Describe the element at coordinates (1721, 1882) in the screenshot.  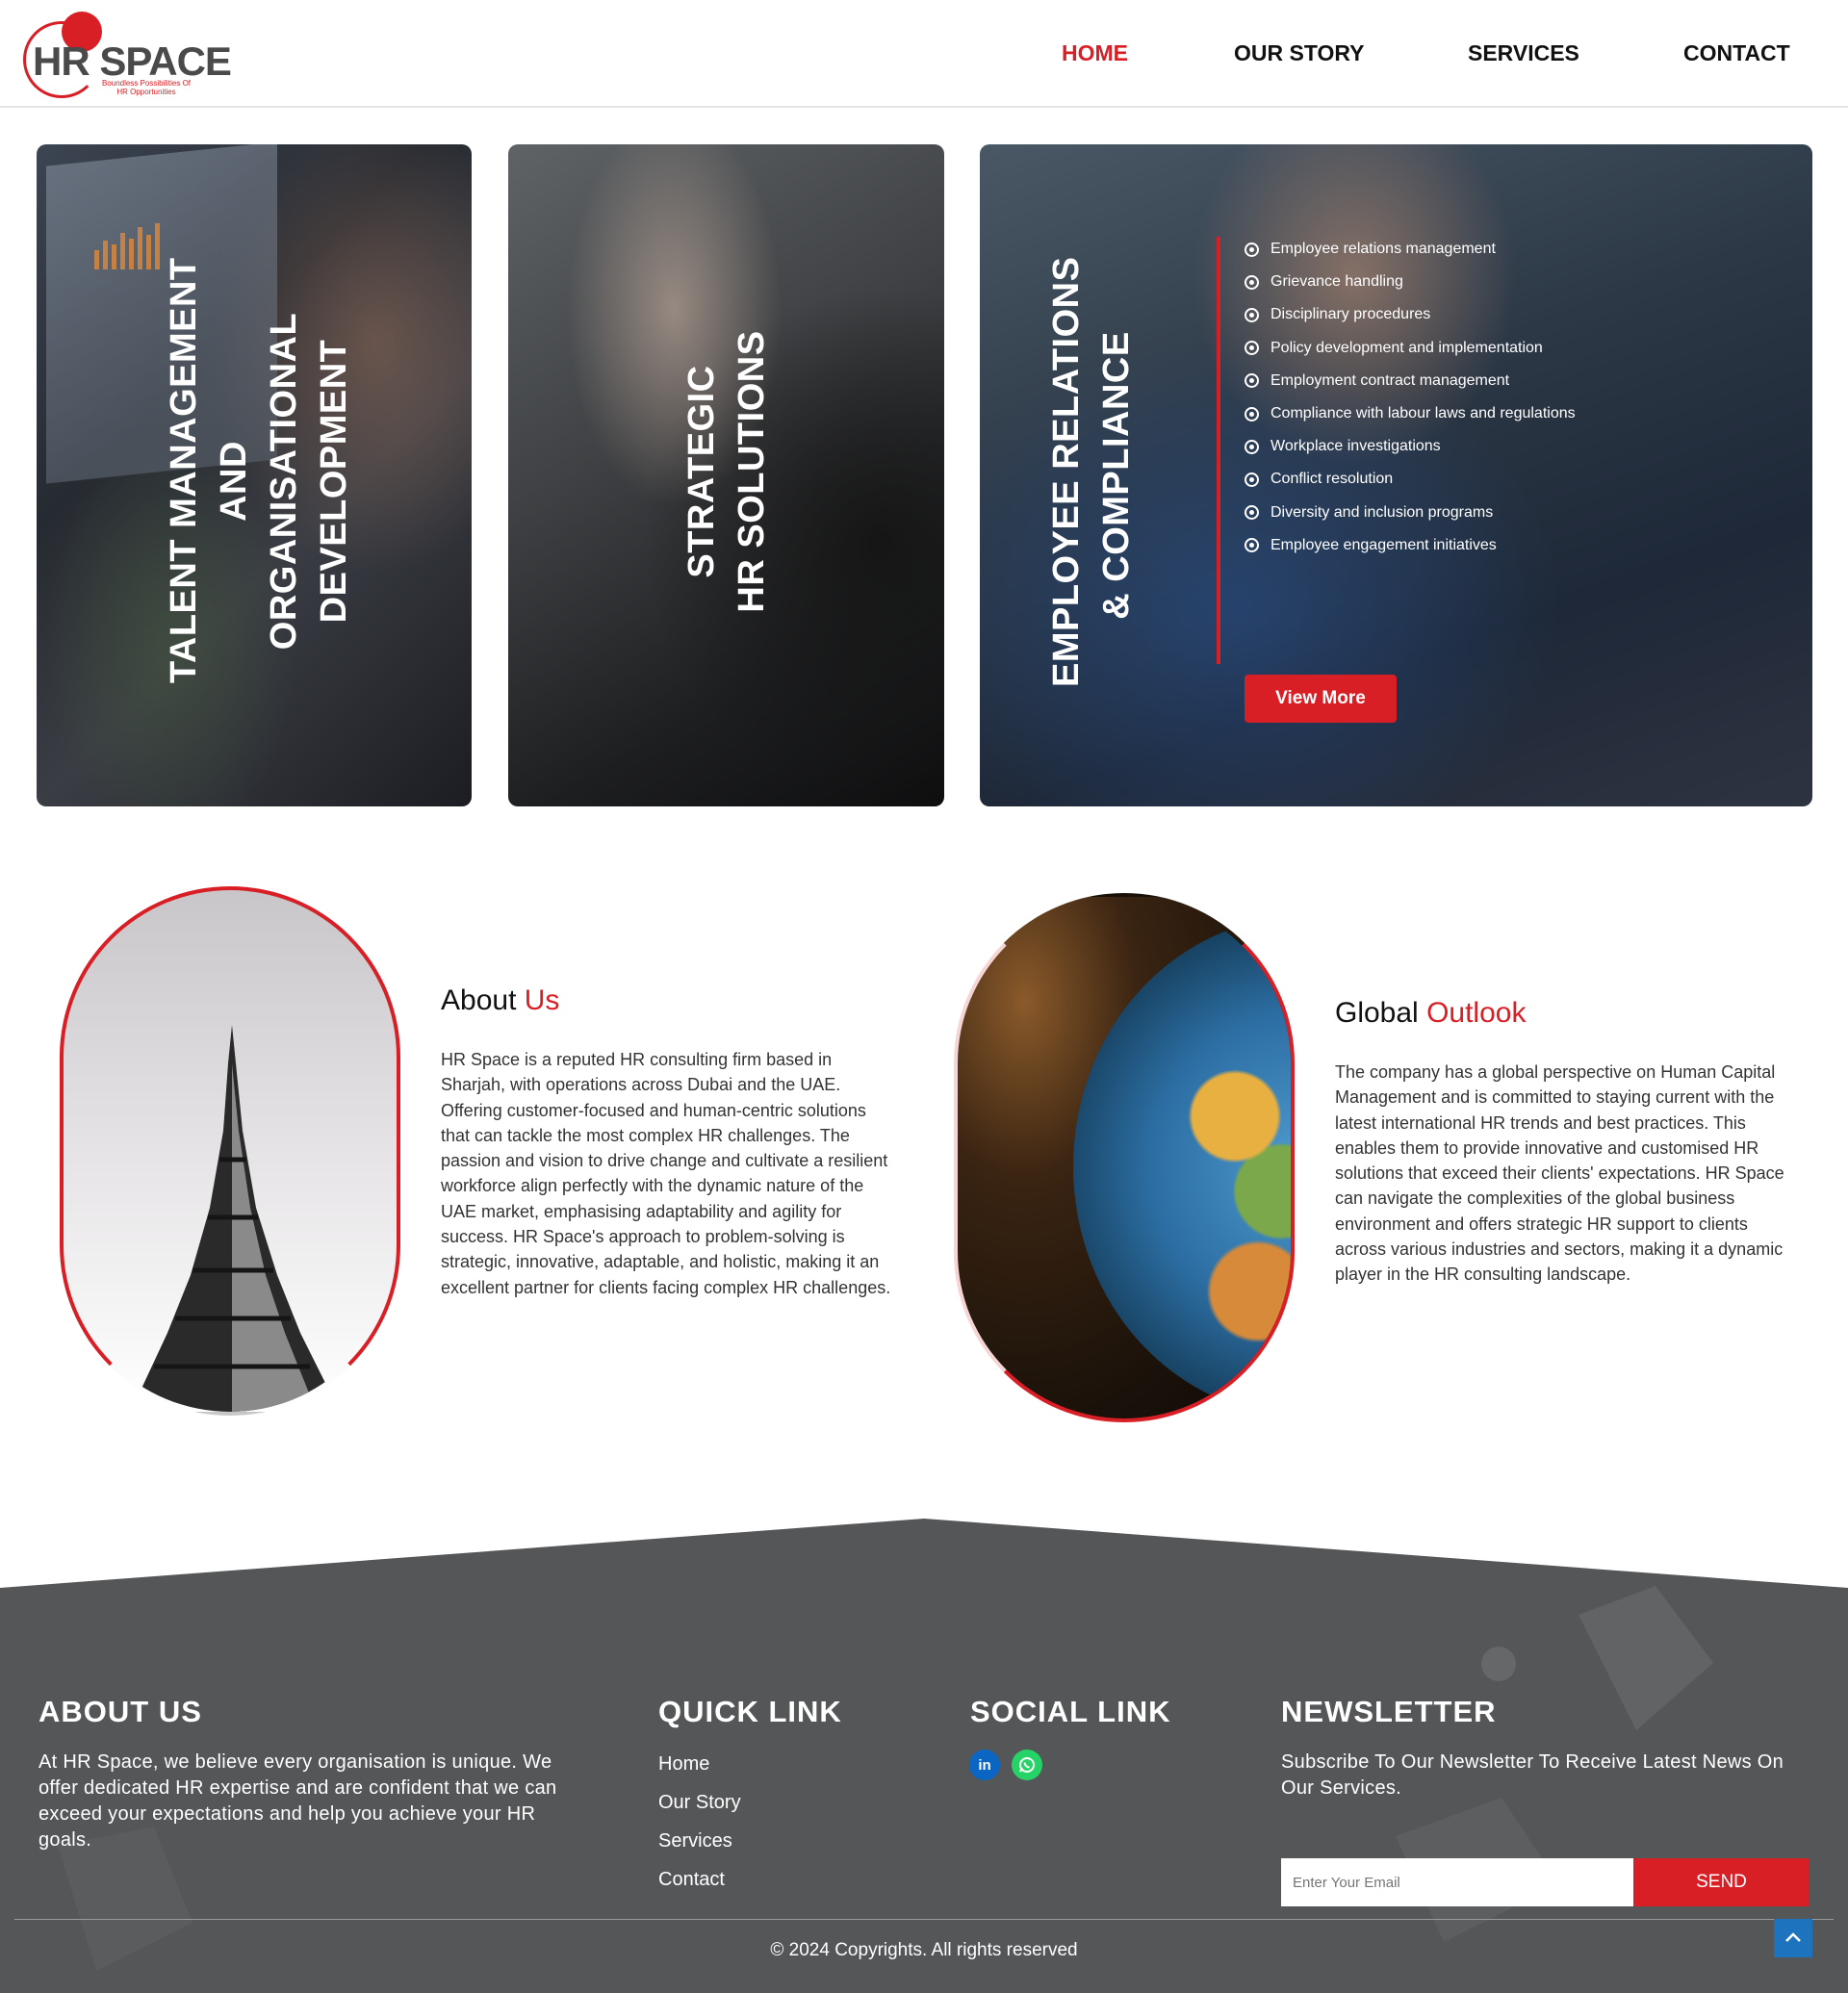
I see `newsletter-send-button: SEND` at that location.